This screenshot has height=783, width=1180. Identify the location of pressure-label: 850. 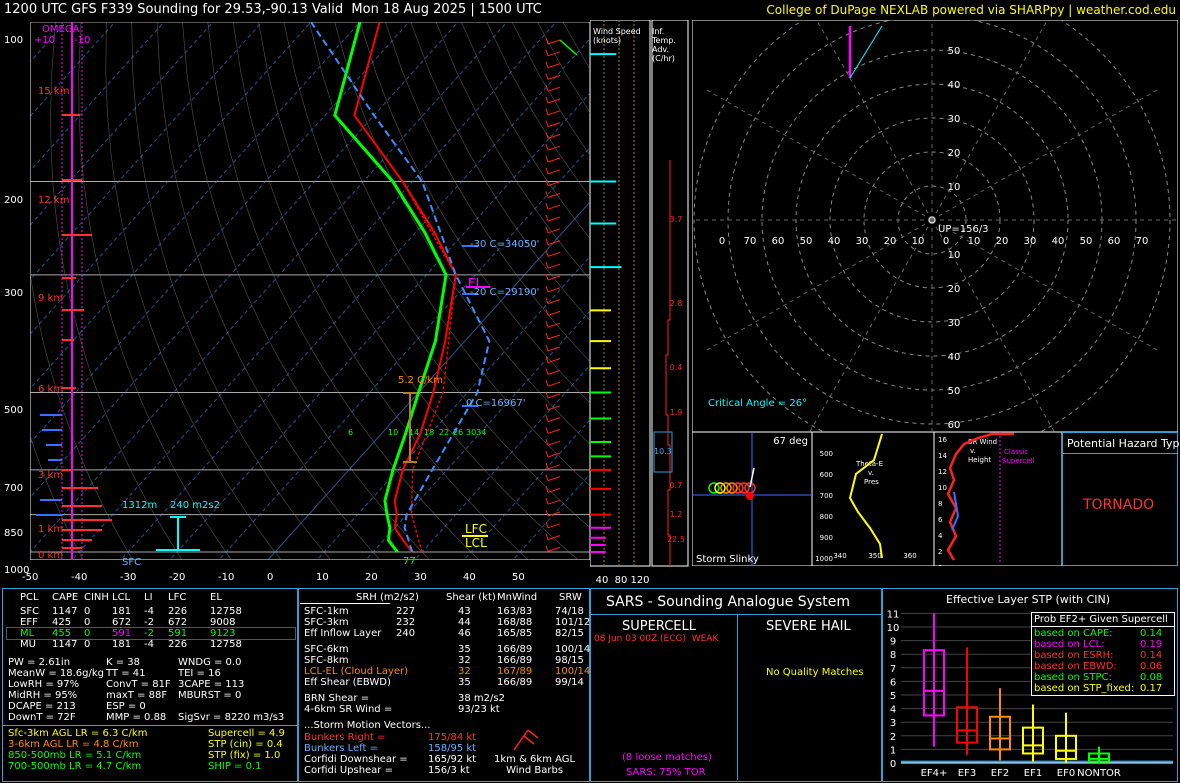
(14, 533).